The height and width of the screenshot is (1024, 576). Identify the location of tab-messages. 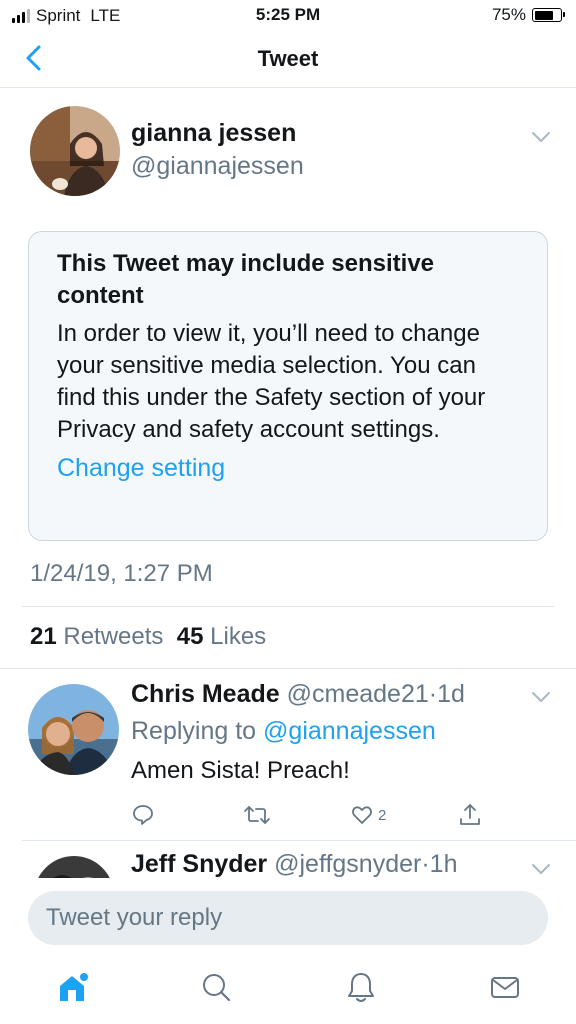
(505, 987).